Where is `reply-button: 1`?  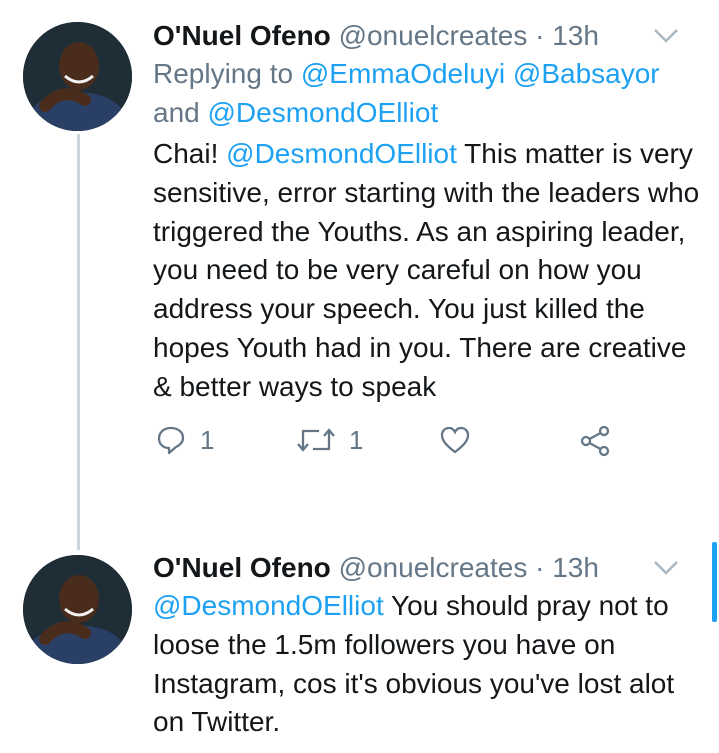 reply-button: 1 is located at coordinates (185, 440).